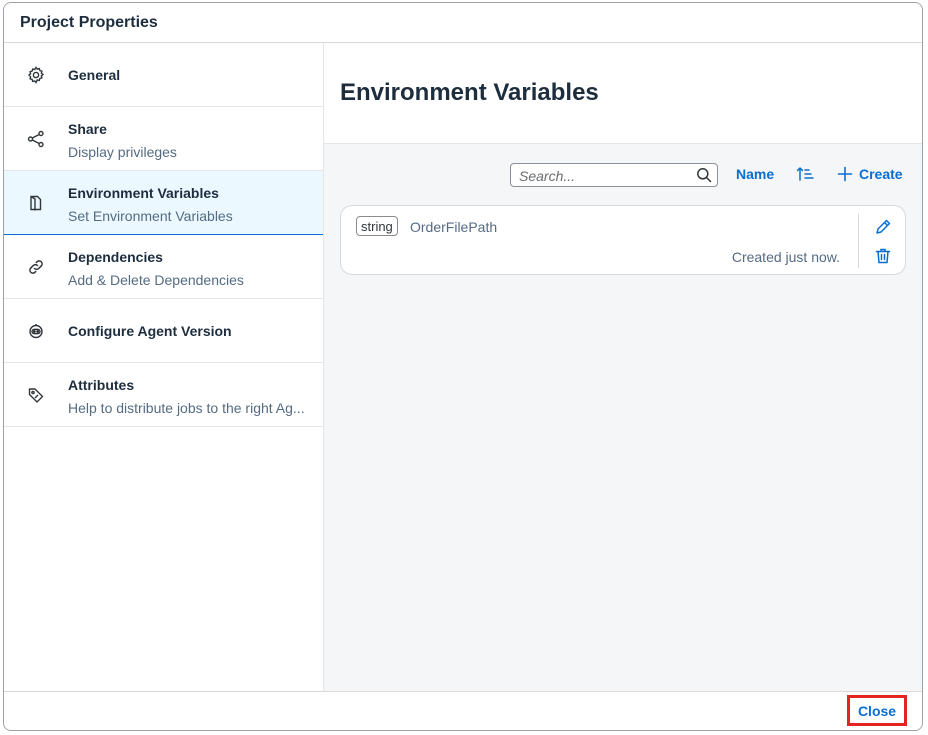  I want to click on variable-type-badge: string, so click(377, 226).